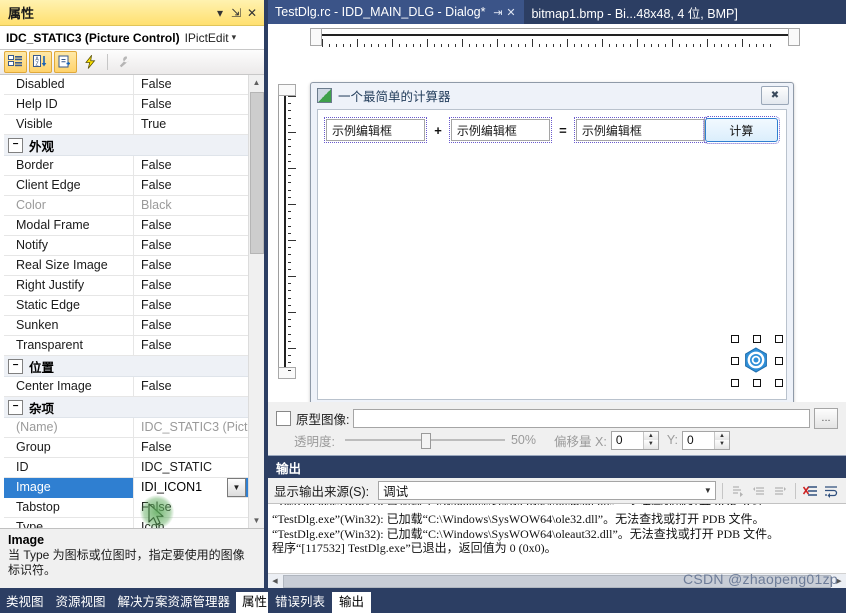 The height and width of the screenshot is (613, 846). Describe the element at coordinates (257, 173) in the screenshot. I see `scrollbar-thumb` at that location.